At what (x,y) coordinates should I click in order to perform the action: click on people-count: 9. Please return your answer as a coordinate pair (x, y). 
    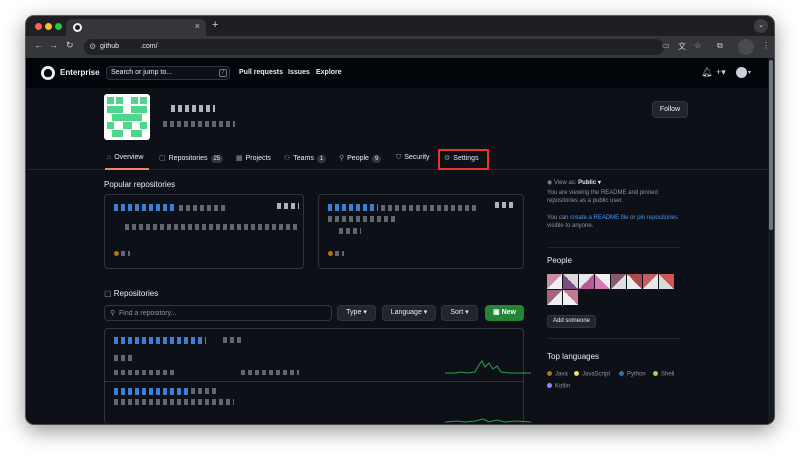
    Looking at the image, I should click on (376, 159).